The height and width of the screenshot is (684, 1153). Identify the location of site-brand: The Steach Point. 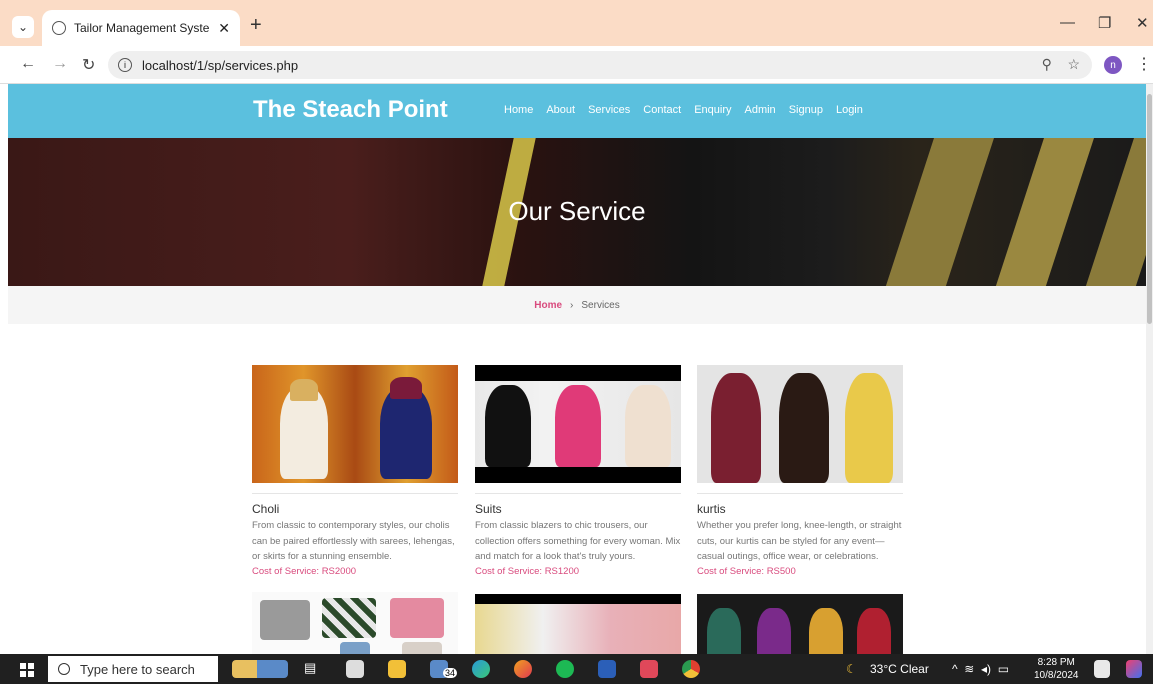
(350, 110).